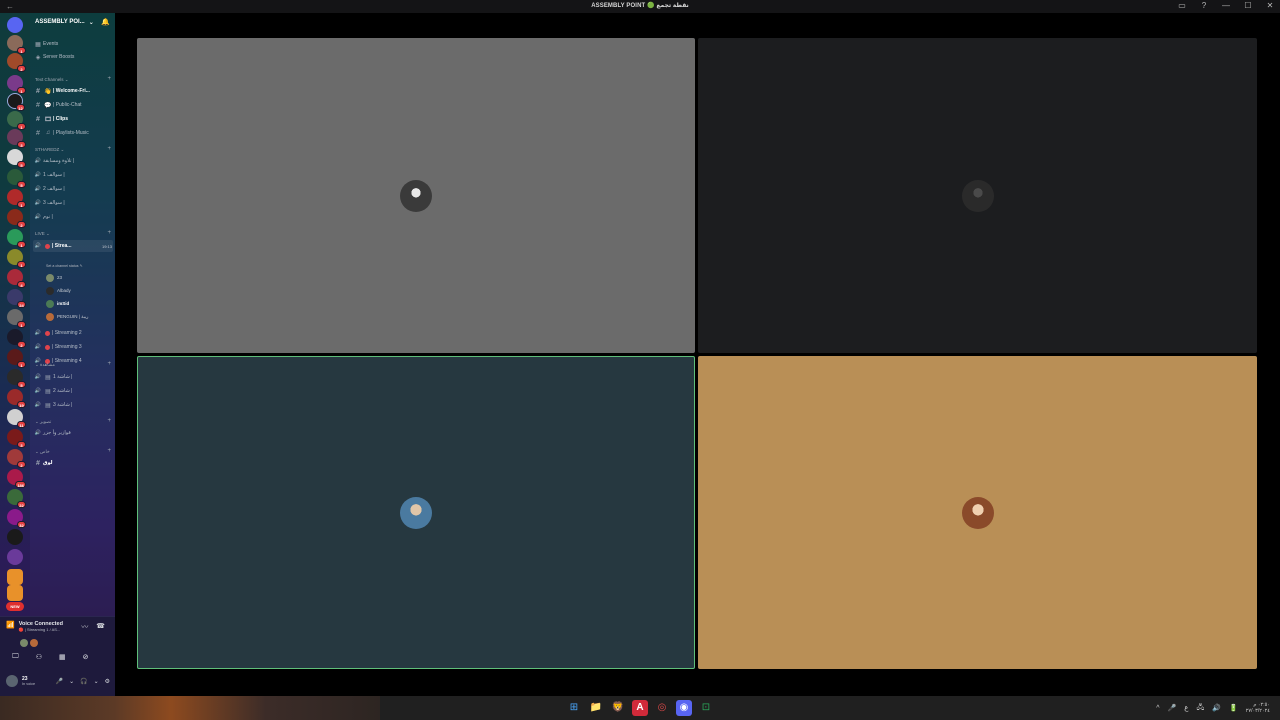 Image resolution: width=1280 pixels, height=720 pixels. Describe the element at coordinates (662, 708) in the screenshot. I see `chrome-icon: ◎` at that location.